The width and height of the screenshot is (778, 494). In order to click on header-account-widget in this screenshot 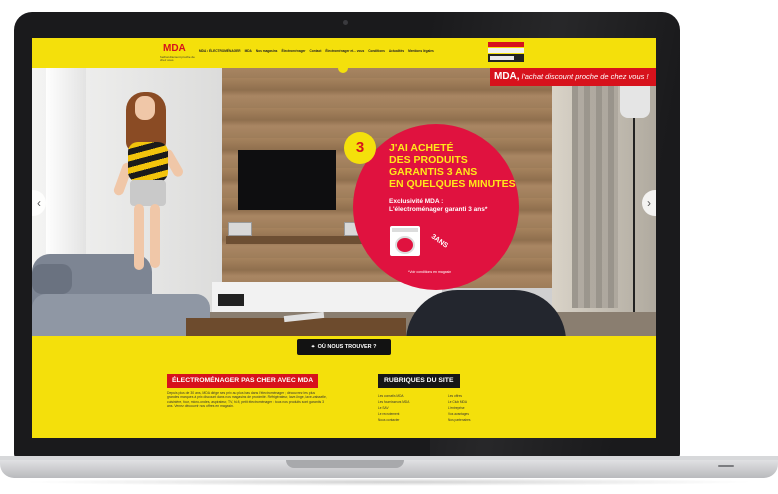, I will do `click(506, 53)`.